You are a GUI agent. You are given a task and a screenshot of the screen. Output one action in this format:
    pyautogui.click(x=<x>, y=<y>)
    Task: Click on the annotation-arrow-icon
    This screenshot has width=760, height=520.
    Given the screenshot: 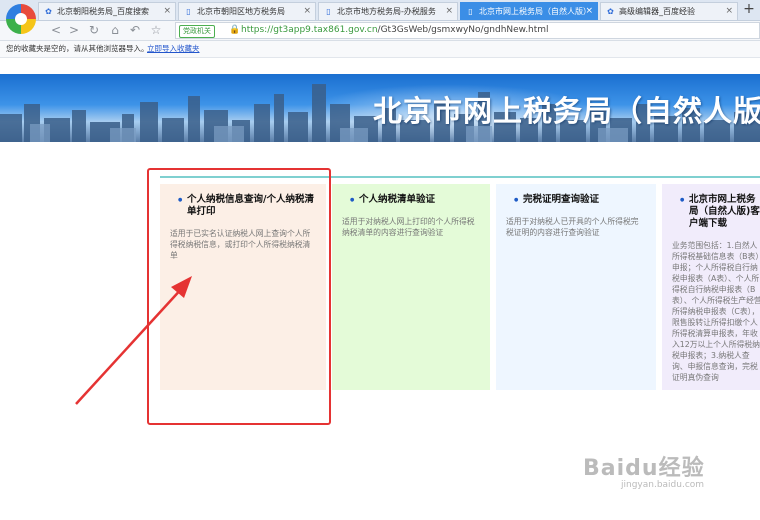 What is the action you would take?
    pyautogui.click(x=133, y=340)
    